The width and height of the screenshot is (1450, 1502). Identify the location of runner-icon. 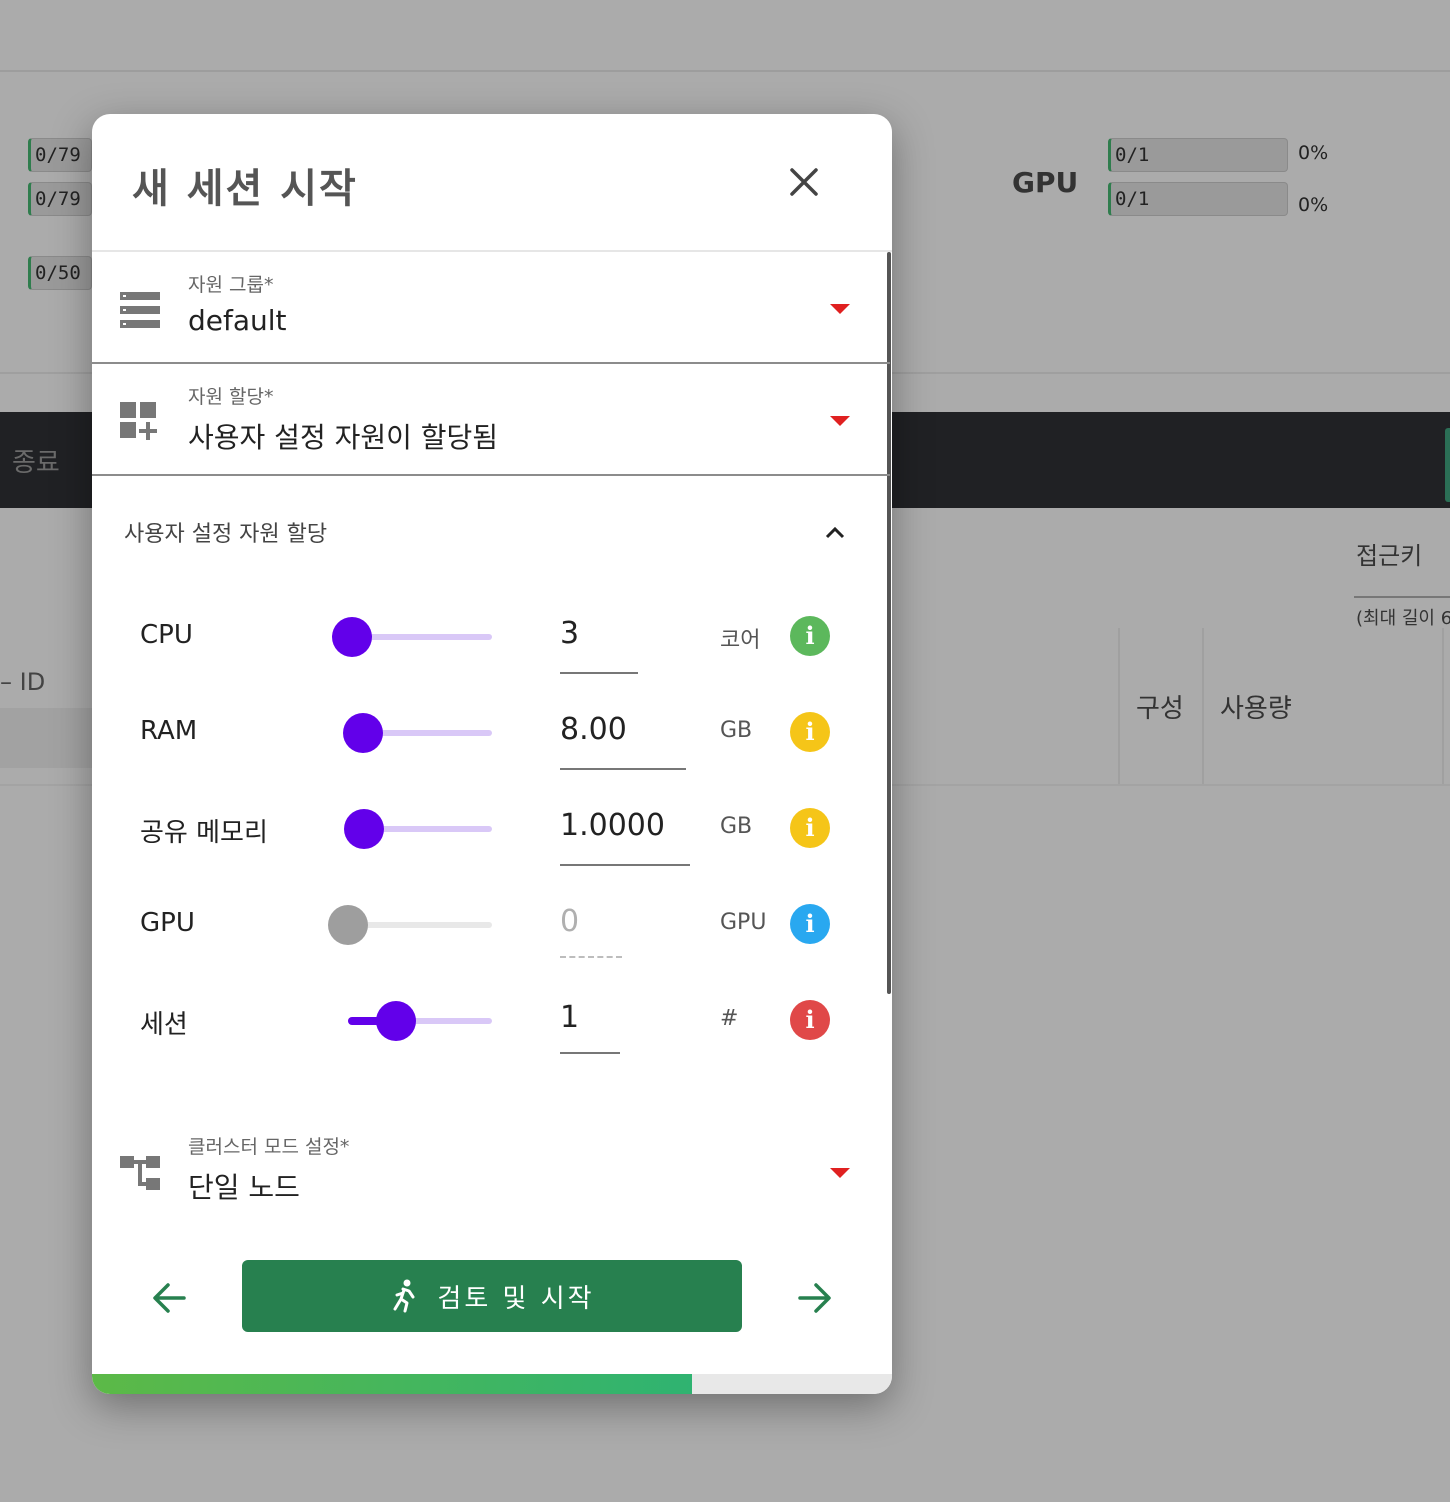
(404, 1296).